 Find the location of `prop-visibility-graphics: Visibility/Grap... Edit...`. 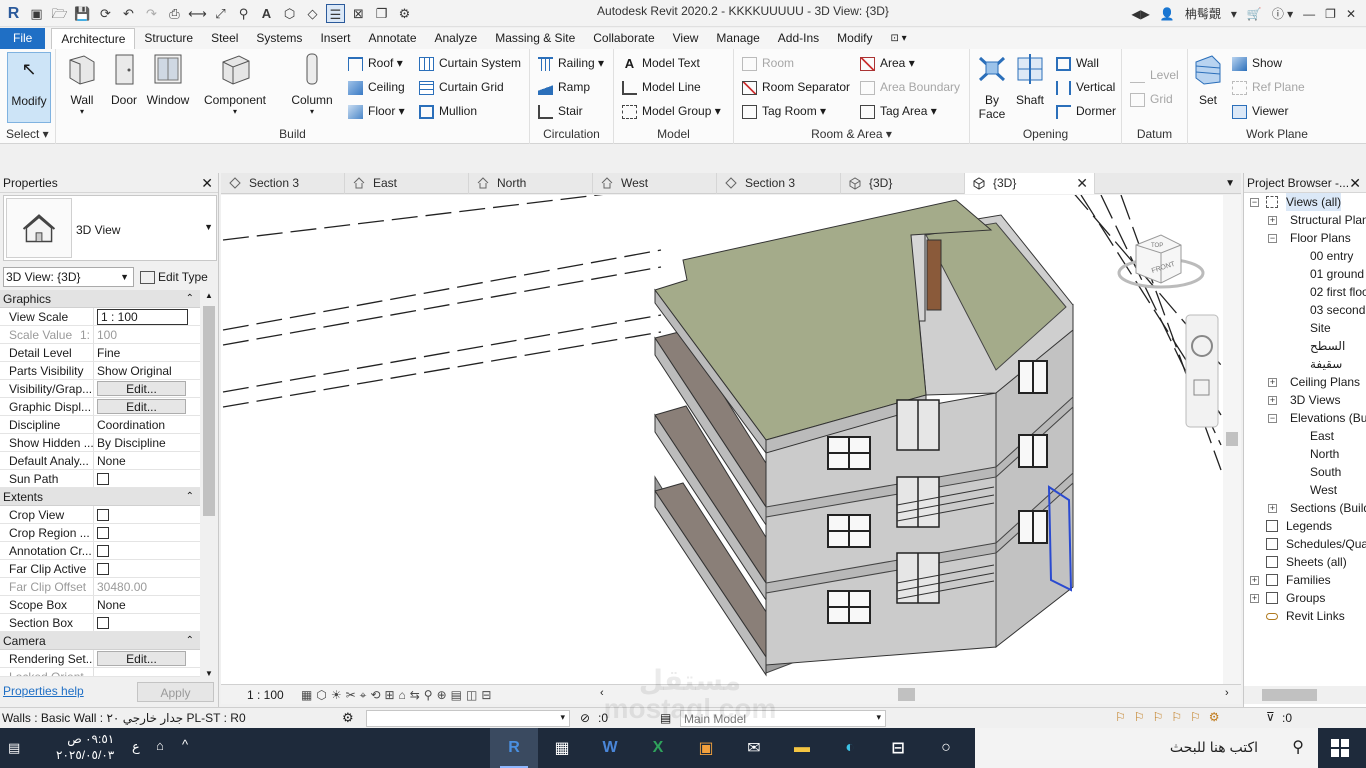

prop-visibility-graphics: Visibility/Grap... Edit... is located at coordinates (100, 389).